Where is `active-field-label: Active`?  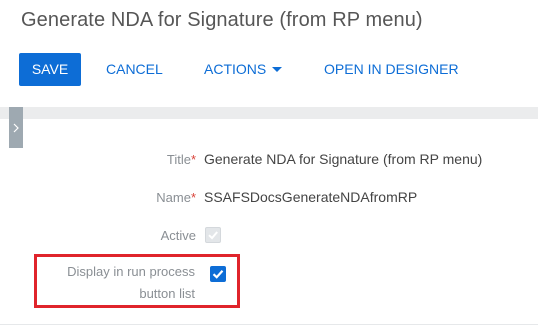 active-field-label: Active is located at coordinates (178, 235).